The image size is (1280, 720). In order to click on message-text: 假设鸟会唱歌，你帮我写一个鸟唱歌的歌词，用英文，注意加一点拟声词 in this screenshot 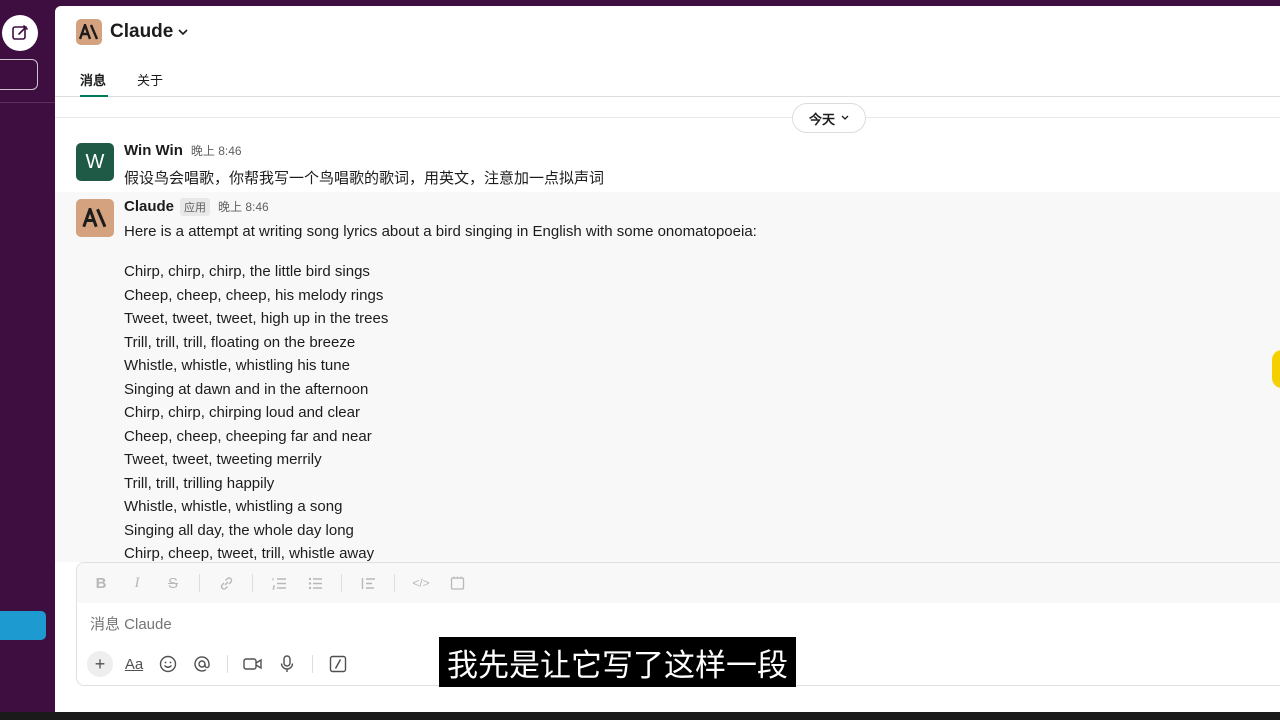, I will do `click(364, 178)`.